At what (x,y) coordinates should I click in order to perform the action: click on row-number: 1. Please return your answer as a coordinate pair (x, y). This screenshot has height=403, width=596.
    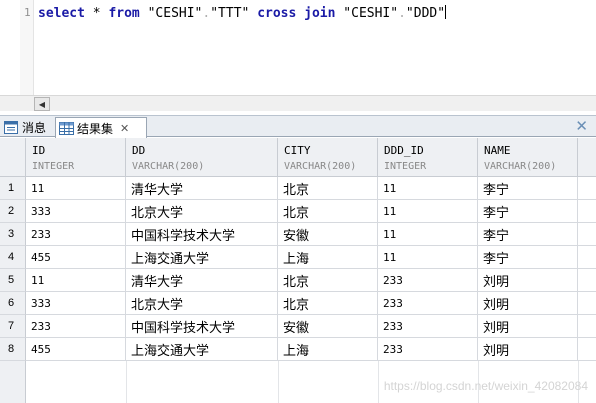
    Looking at the image, I should click on (13, 188).